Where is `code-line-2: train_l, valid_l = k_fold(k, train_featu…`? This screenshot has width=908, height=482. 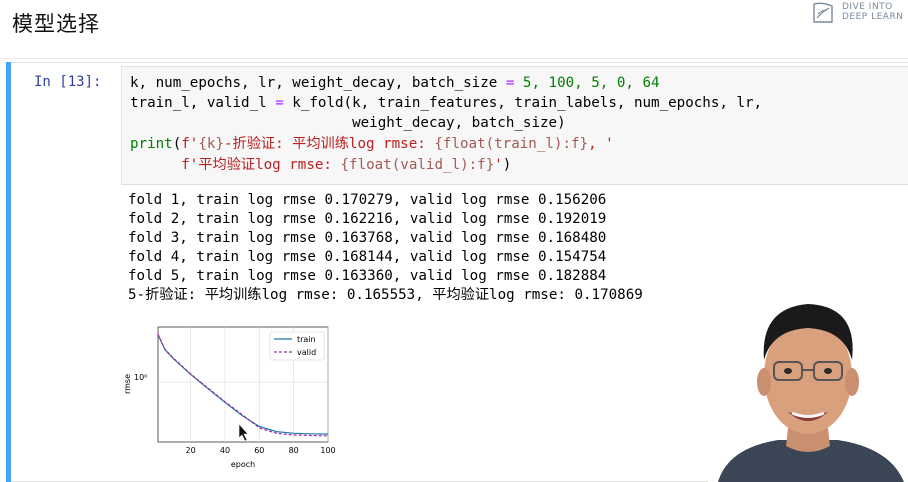
code-line-2: train_l, valid_l = k_fold(k, train_featu… is located at coordinates (446, 103).